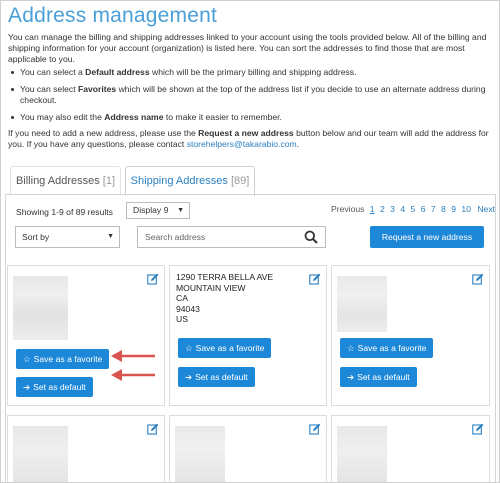  I want to click on request-new-address-button: Request a new address, so click(427, 237).